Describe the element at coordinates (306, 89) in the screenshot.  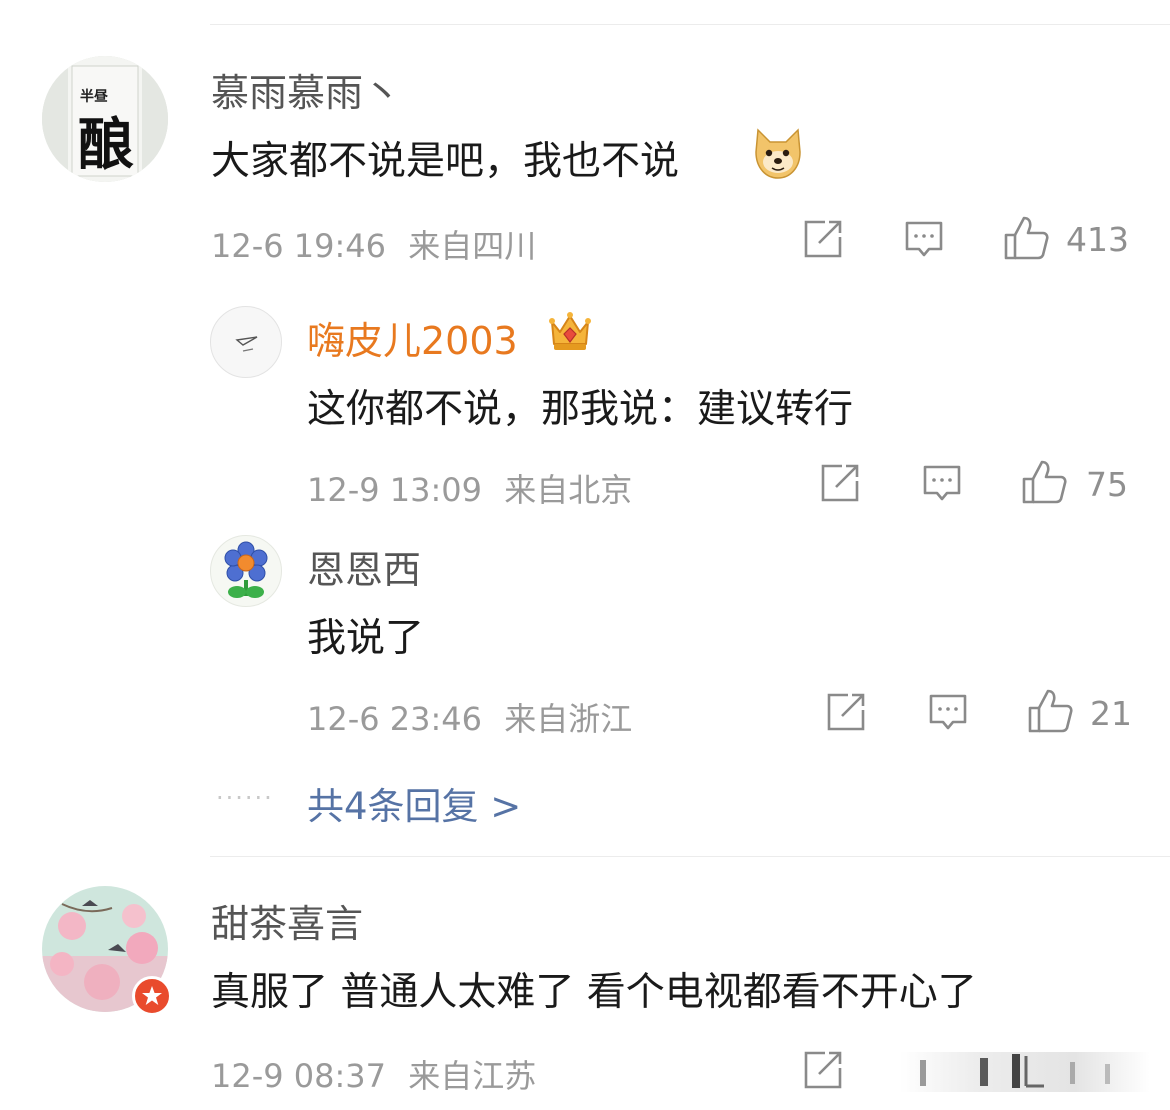
I see `comment-username: 慕雨慕雨丶` at that location.